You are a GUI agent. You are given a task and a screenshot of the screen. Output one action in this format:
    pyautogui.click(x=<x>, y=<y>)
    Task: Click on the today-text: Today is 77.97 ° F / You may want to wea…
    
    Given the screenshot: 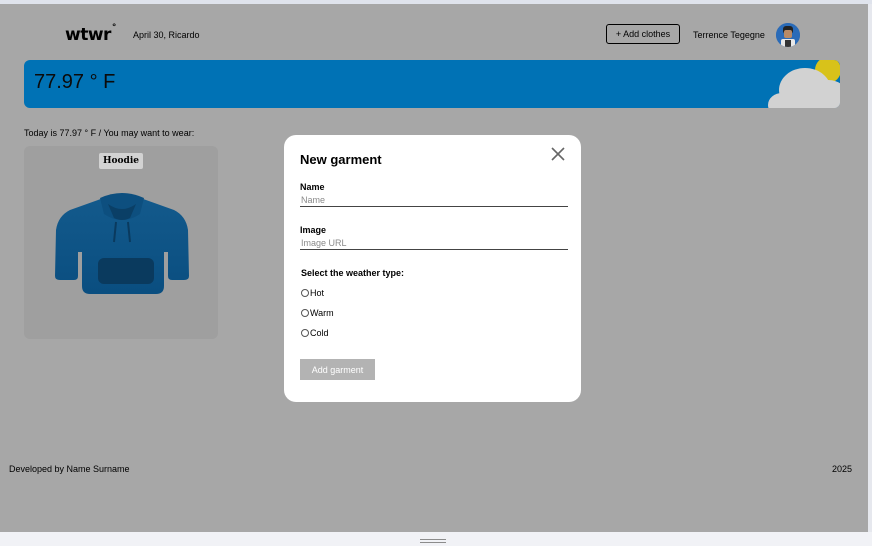 What is the action you would take?
    pyautogui.click(x=109, y=133)
    